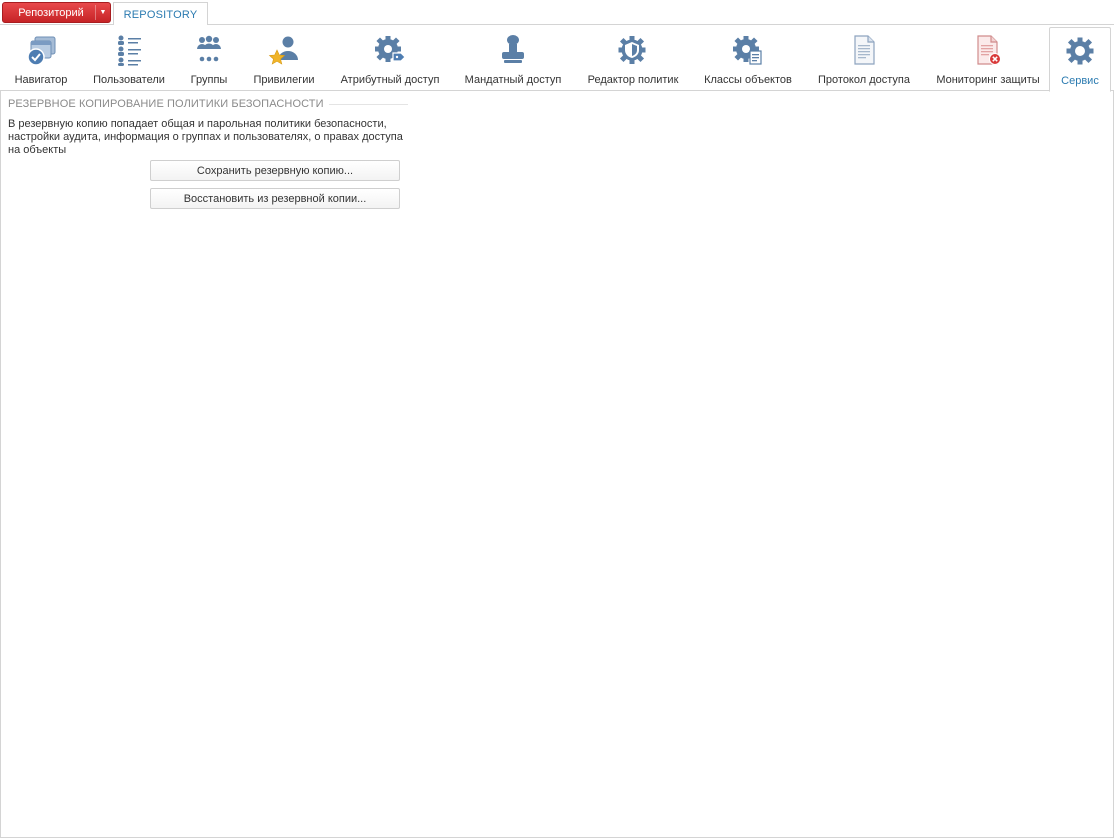 Image resolution: width=1114 pixels, height=838 pixels. I want to click on repository-menu-label: Репозиторий, so click(51, 12).